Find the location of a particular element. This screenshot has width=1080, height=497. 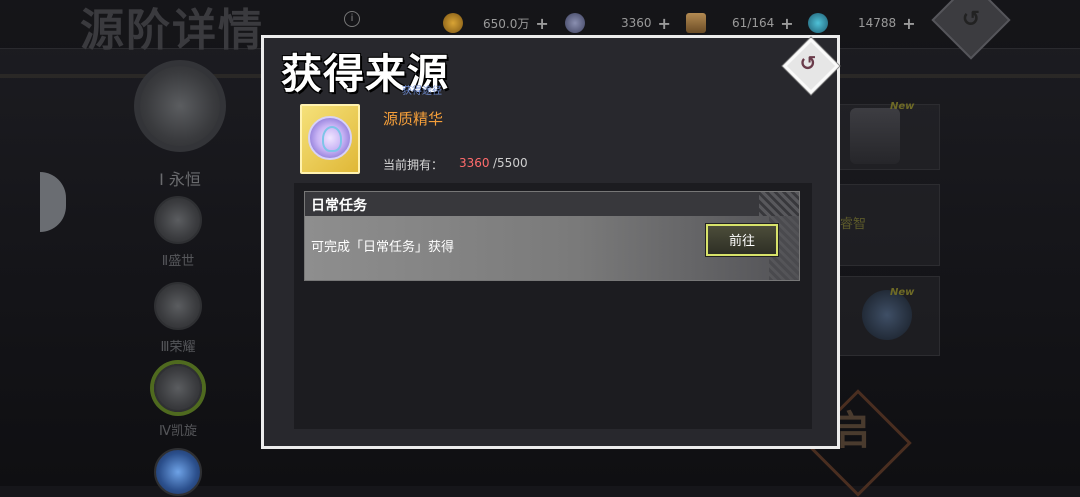

owned-label: 当前拥有： is located at coordinates (413, 165).